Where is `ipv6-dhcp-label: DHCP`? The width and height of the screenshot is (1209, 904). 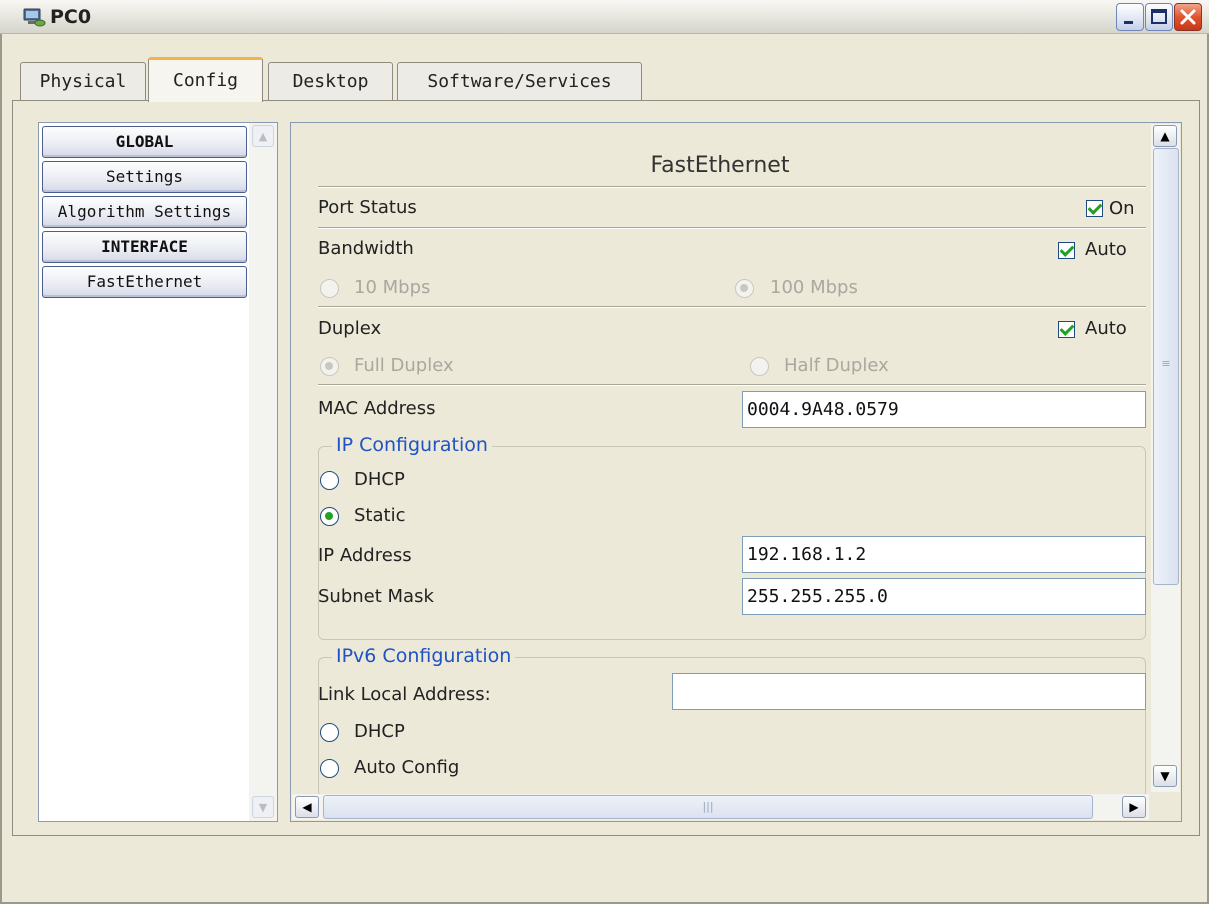 ipv6-dhcp-label: DHCP is located at coordinates (379, 731).